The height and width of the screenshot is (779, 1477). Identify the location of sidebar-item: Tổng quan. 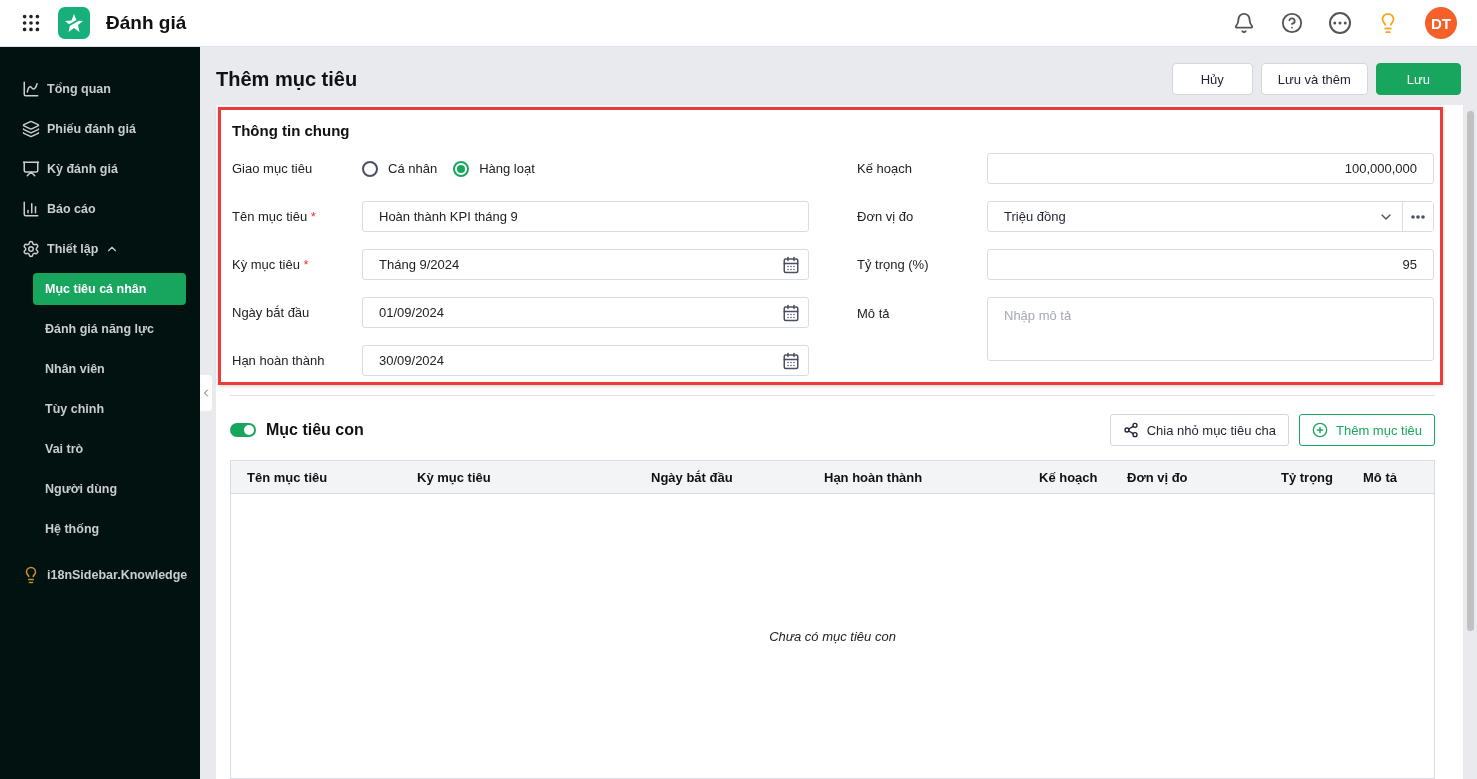
(100, 89).